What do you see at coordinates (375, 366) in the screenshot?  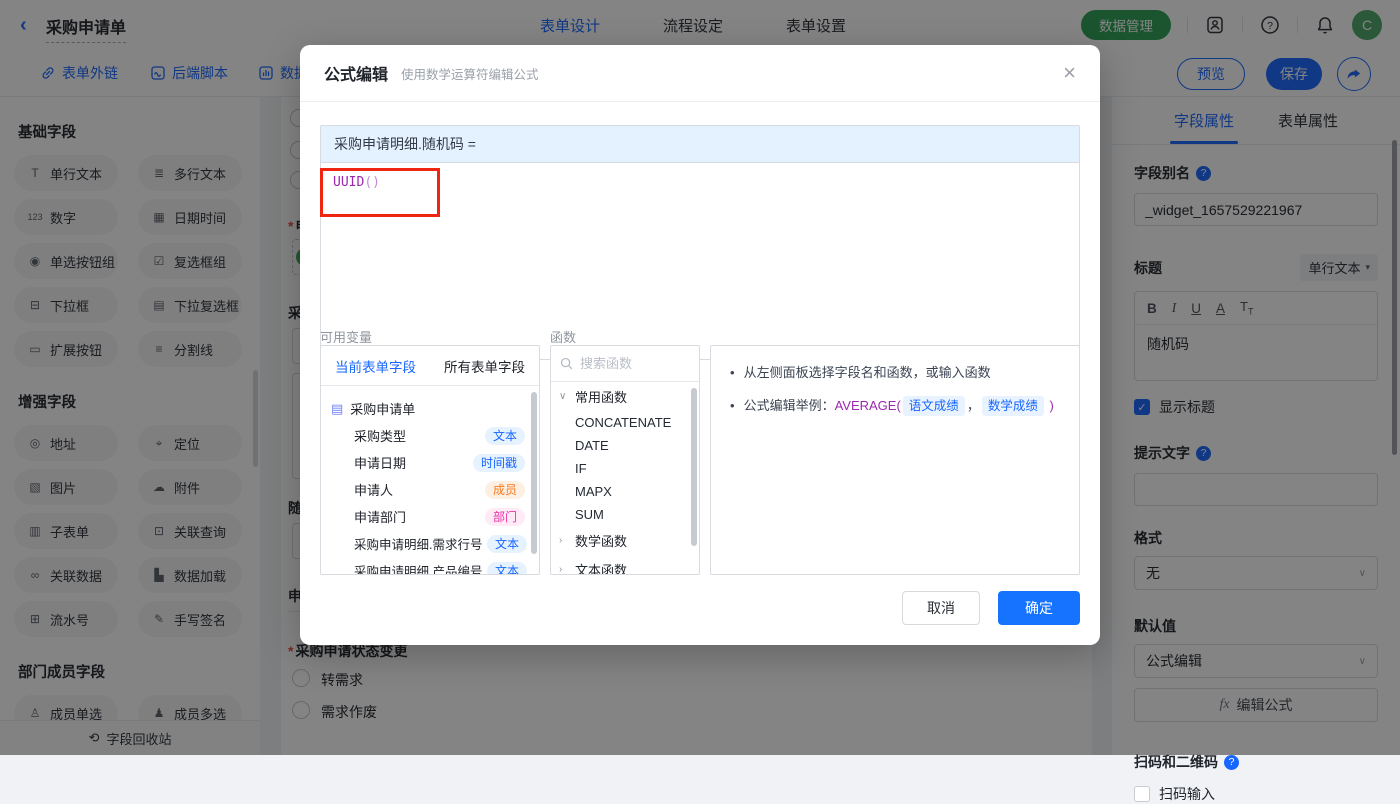 I see `tab-current-form-fields: 当前表单字段` at bounding box center [375, 366].